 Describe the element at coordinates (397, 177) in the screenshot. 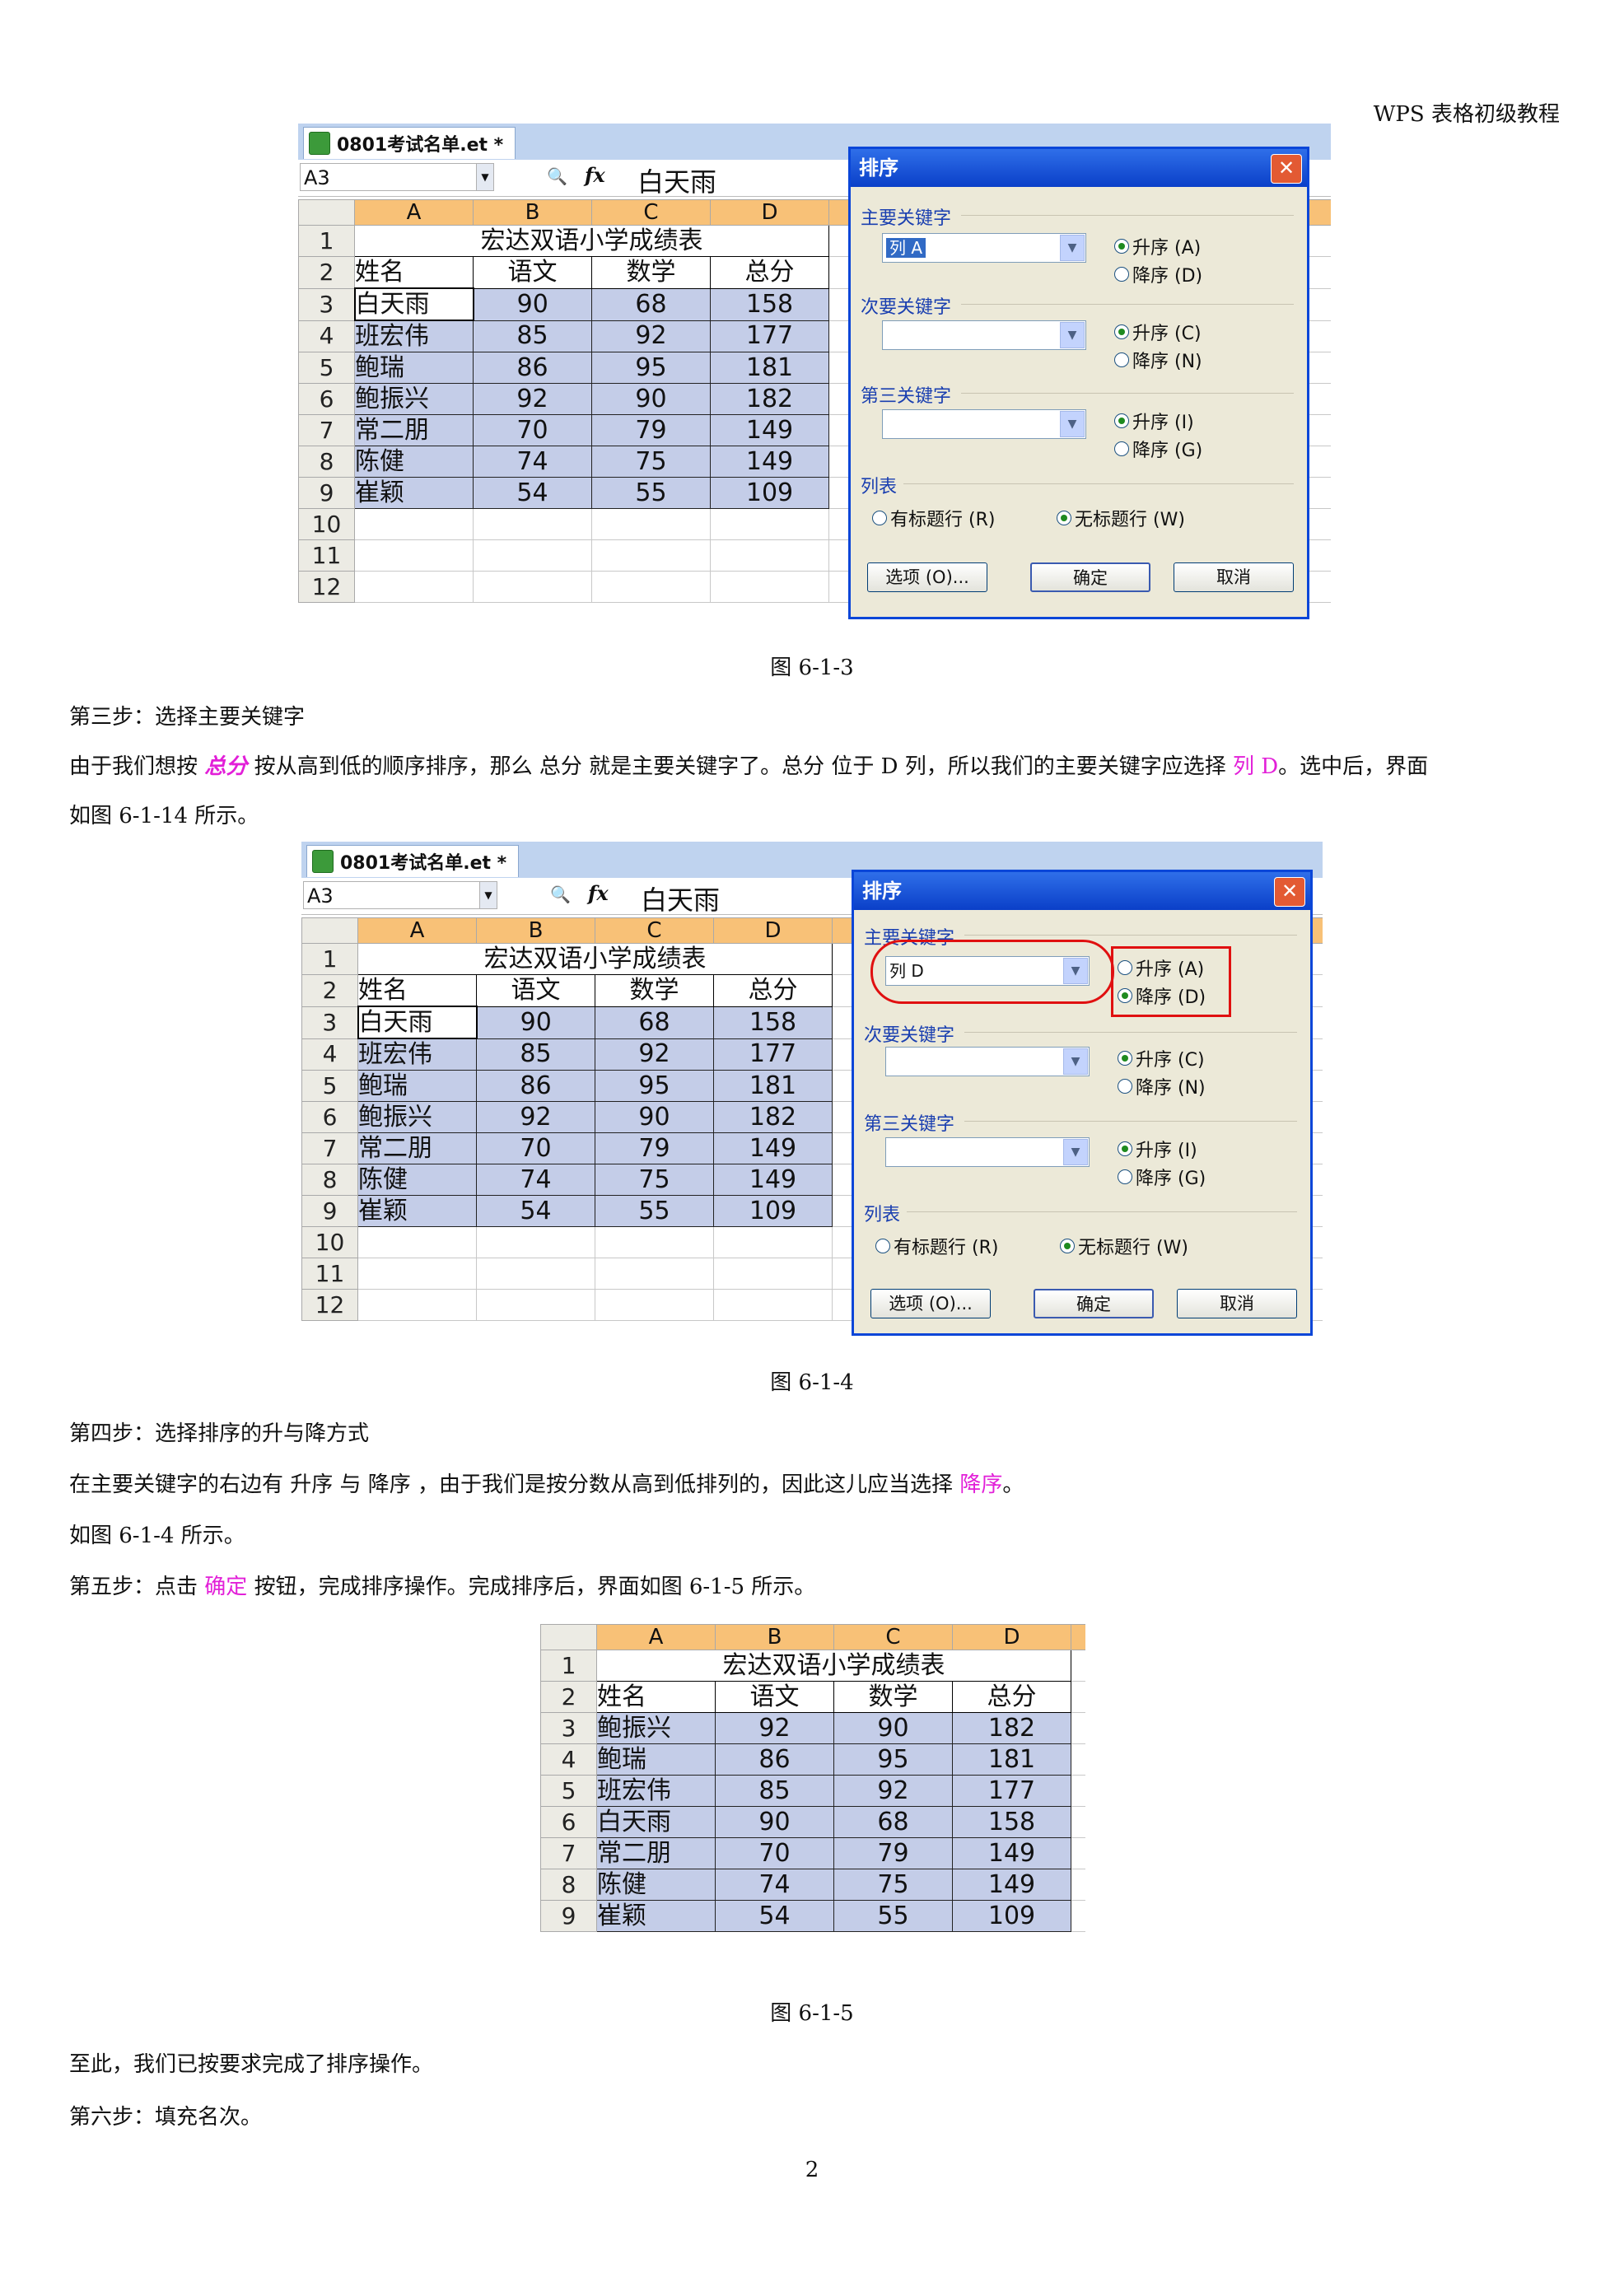

I see `name-box: A3 ▼` at that location.